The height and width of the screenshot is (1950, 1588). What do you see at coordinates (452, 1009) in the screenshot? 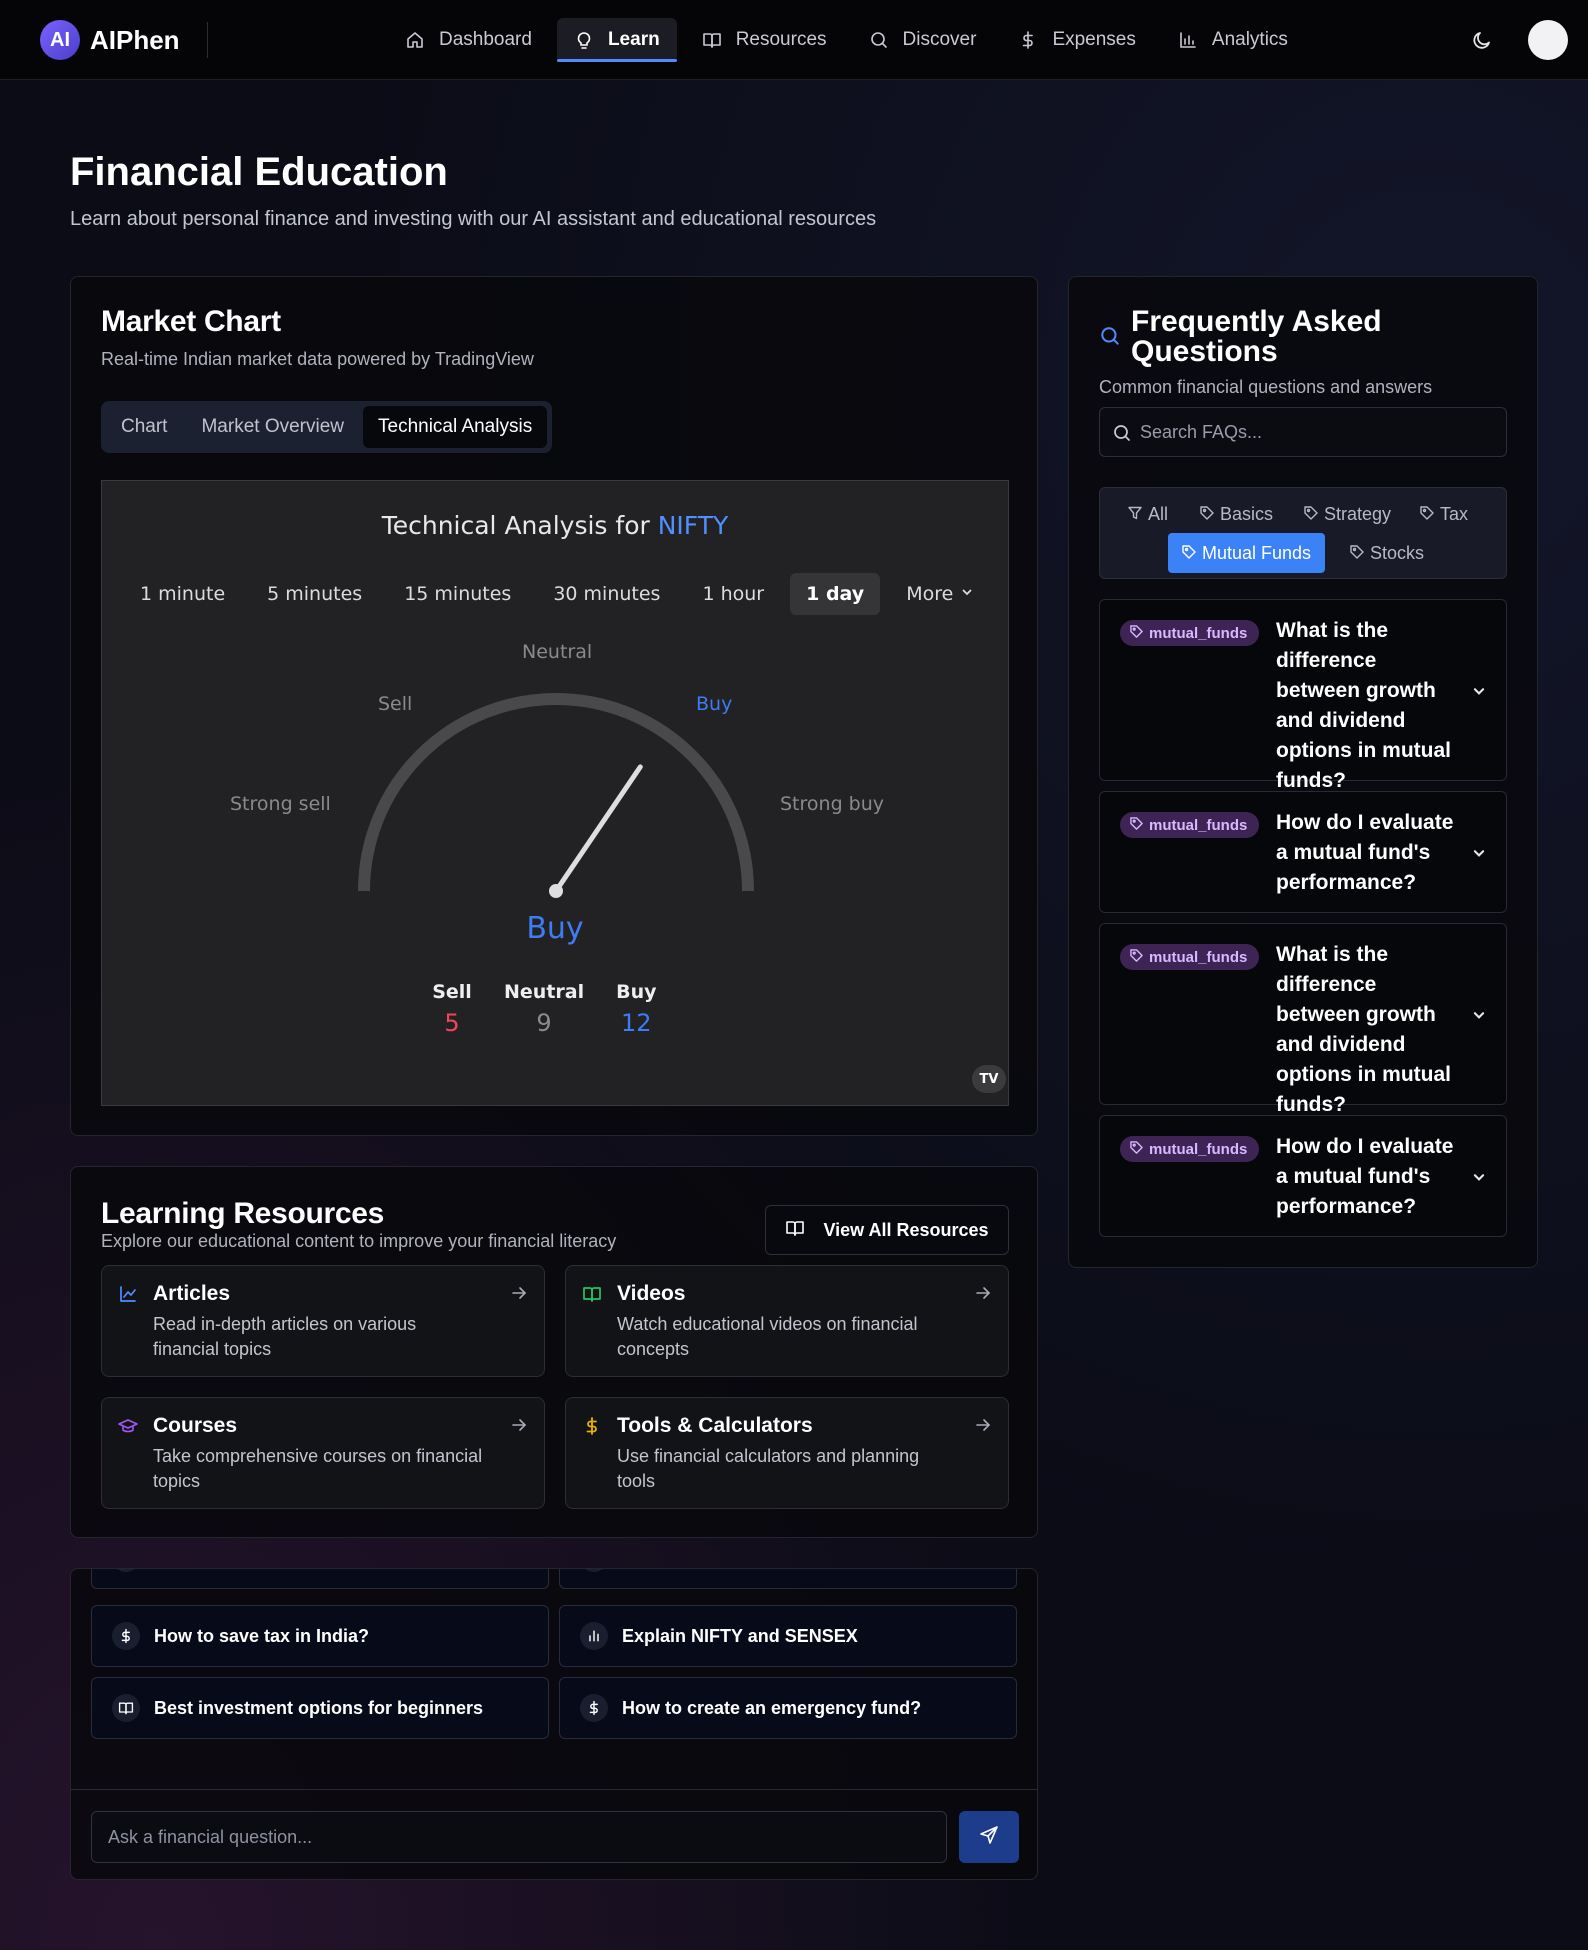
I see `sell-count: Sell 5` at bounding box center [452, 1009].